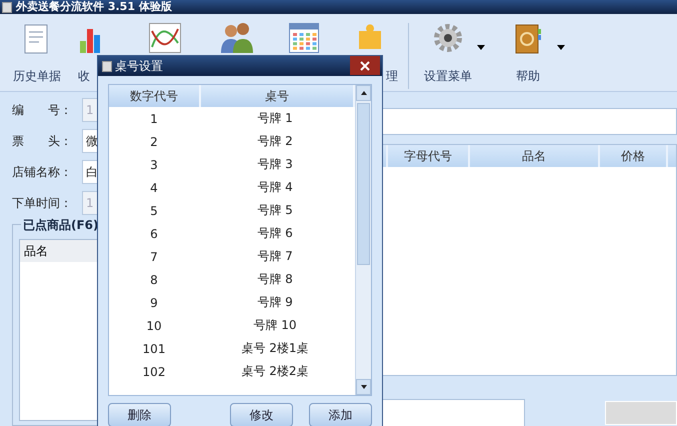 The width and height of the screenshot is (677, 426). I want to click on table-cell-text: 9, so click(154, 303).